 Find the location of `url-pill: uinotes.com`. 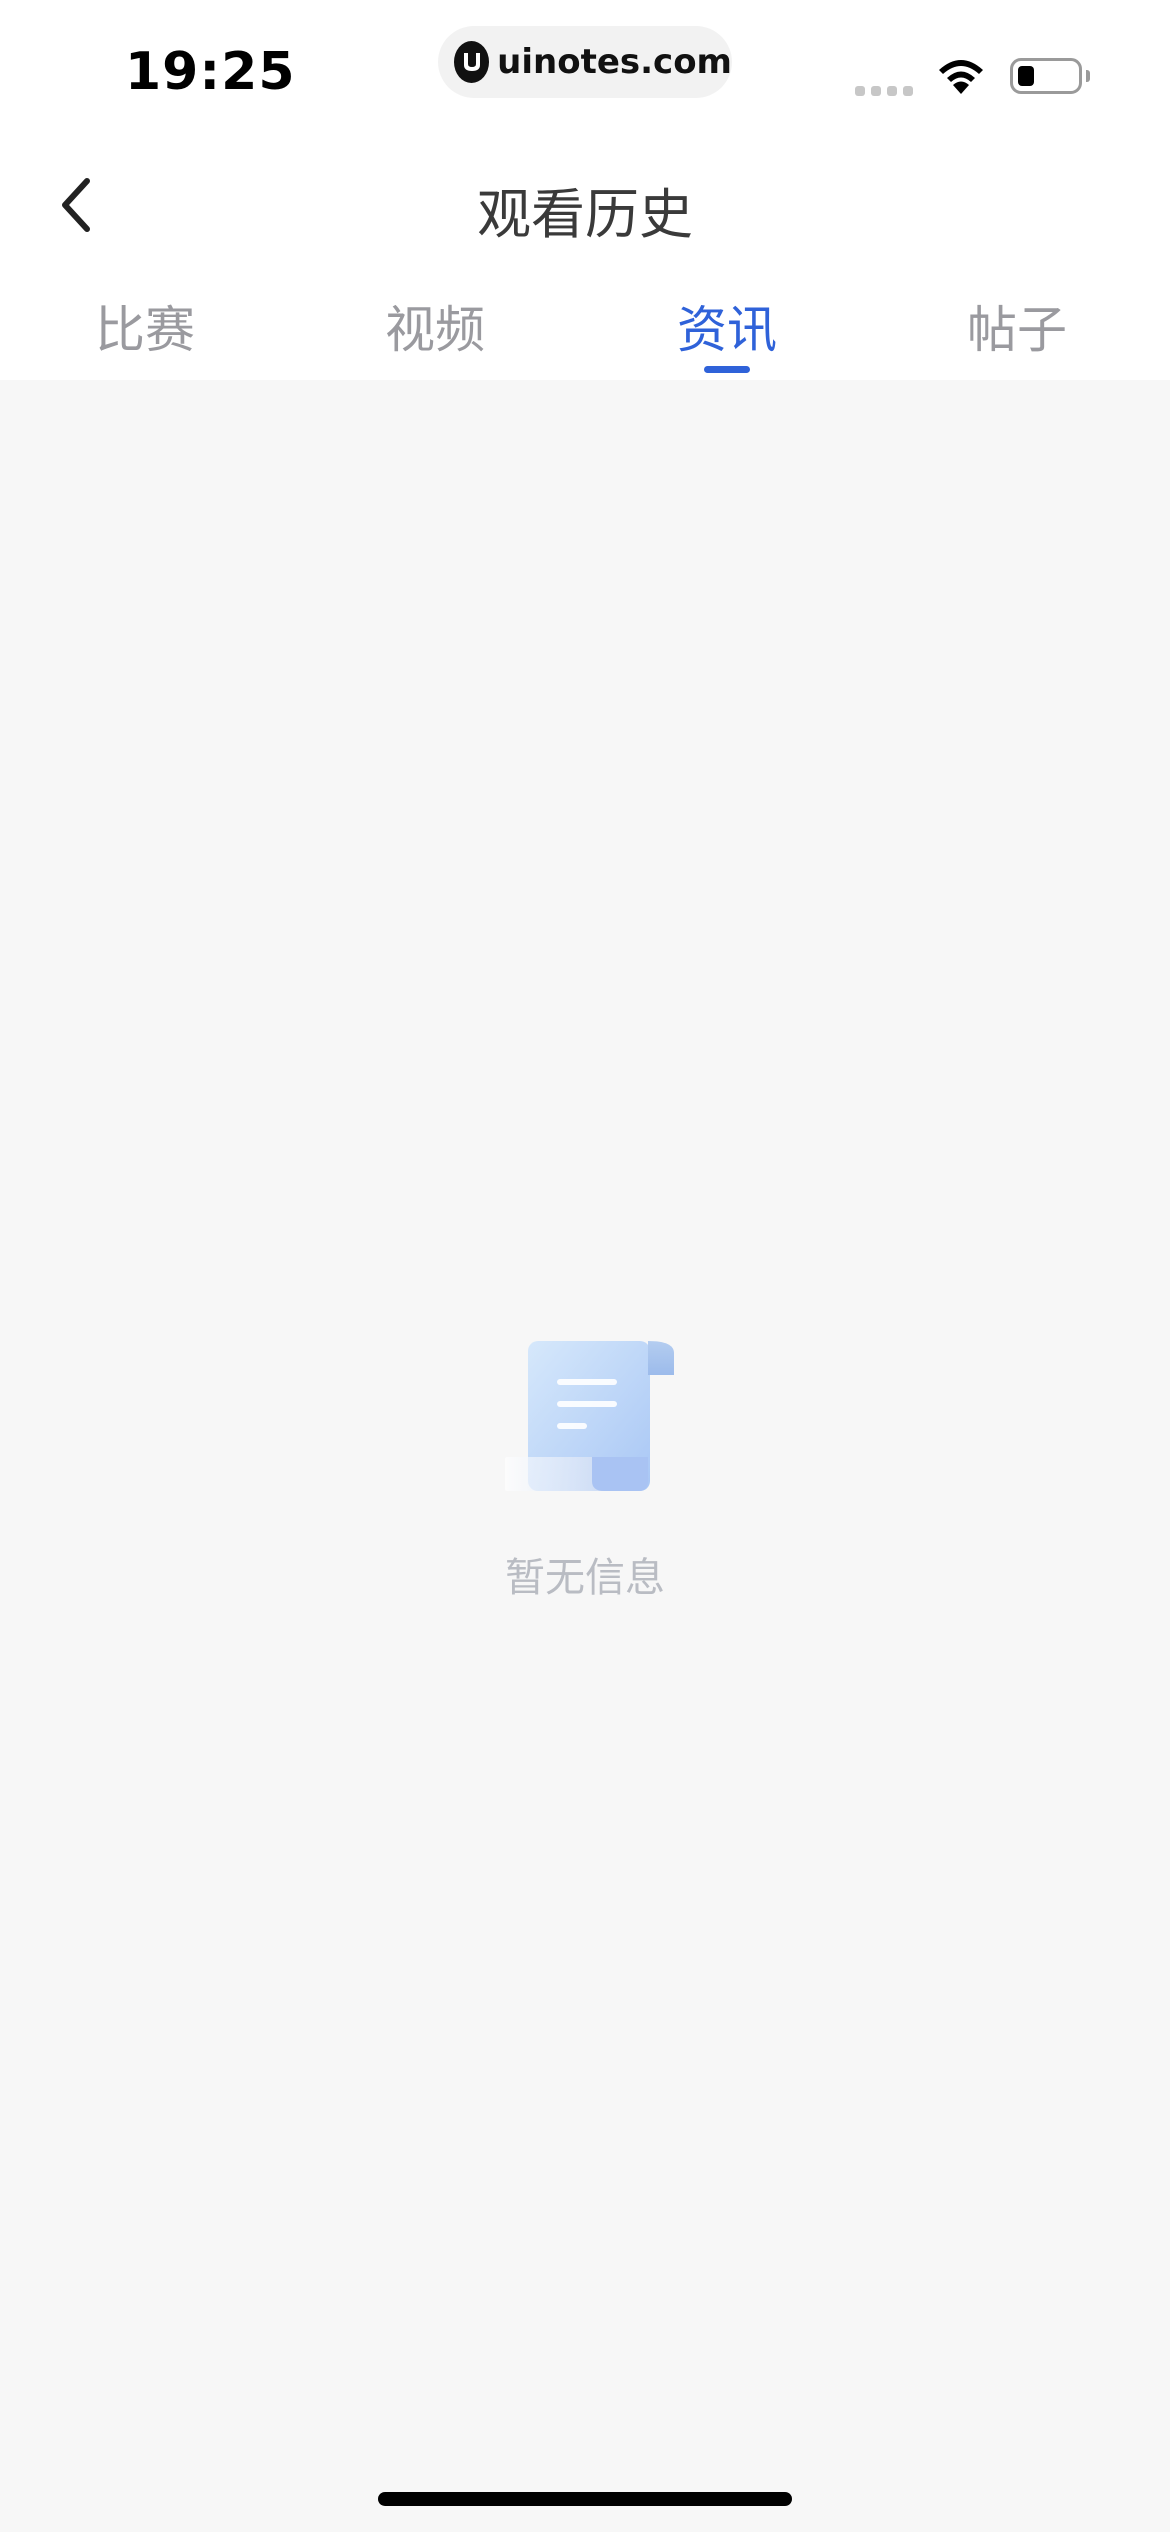

url-pill: uinotes.com is located at coordinates (585, 62).